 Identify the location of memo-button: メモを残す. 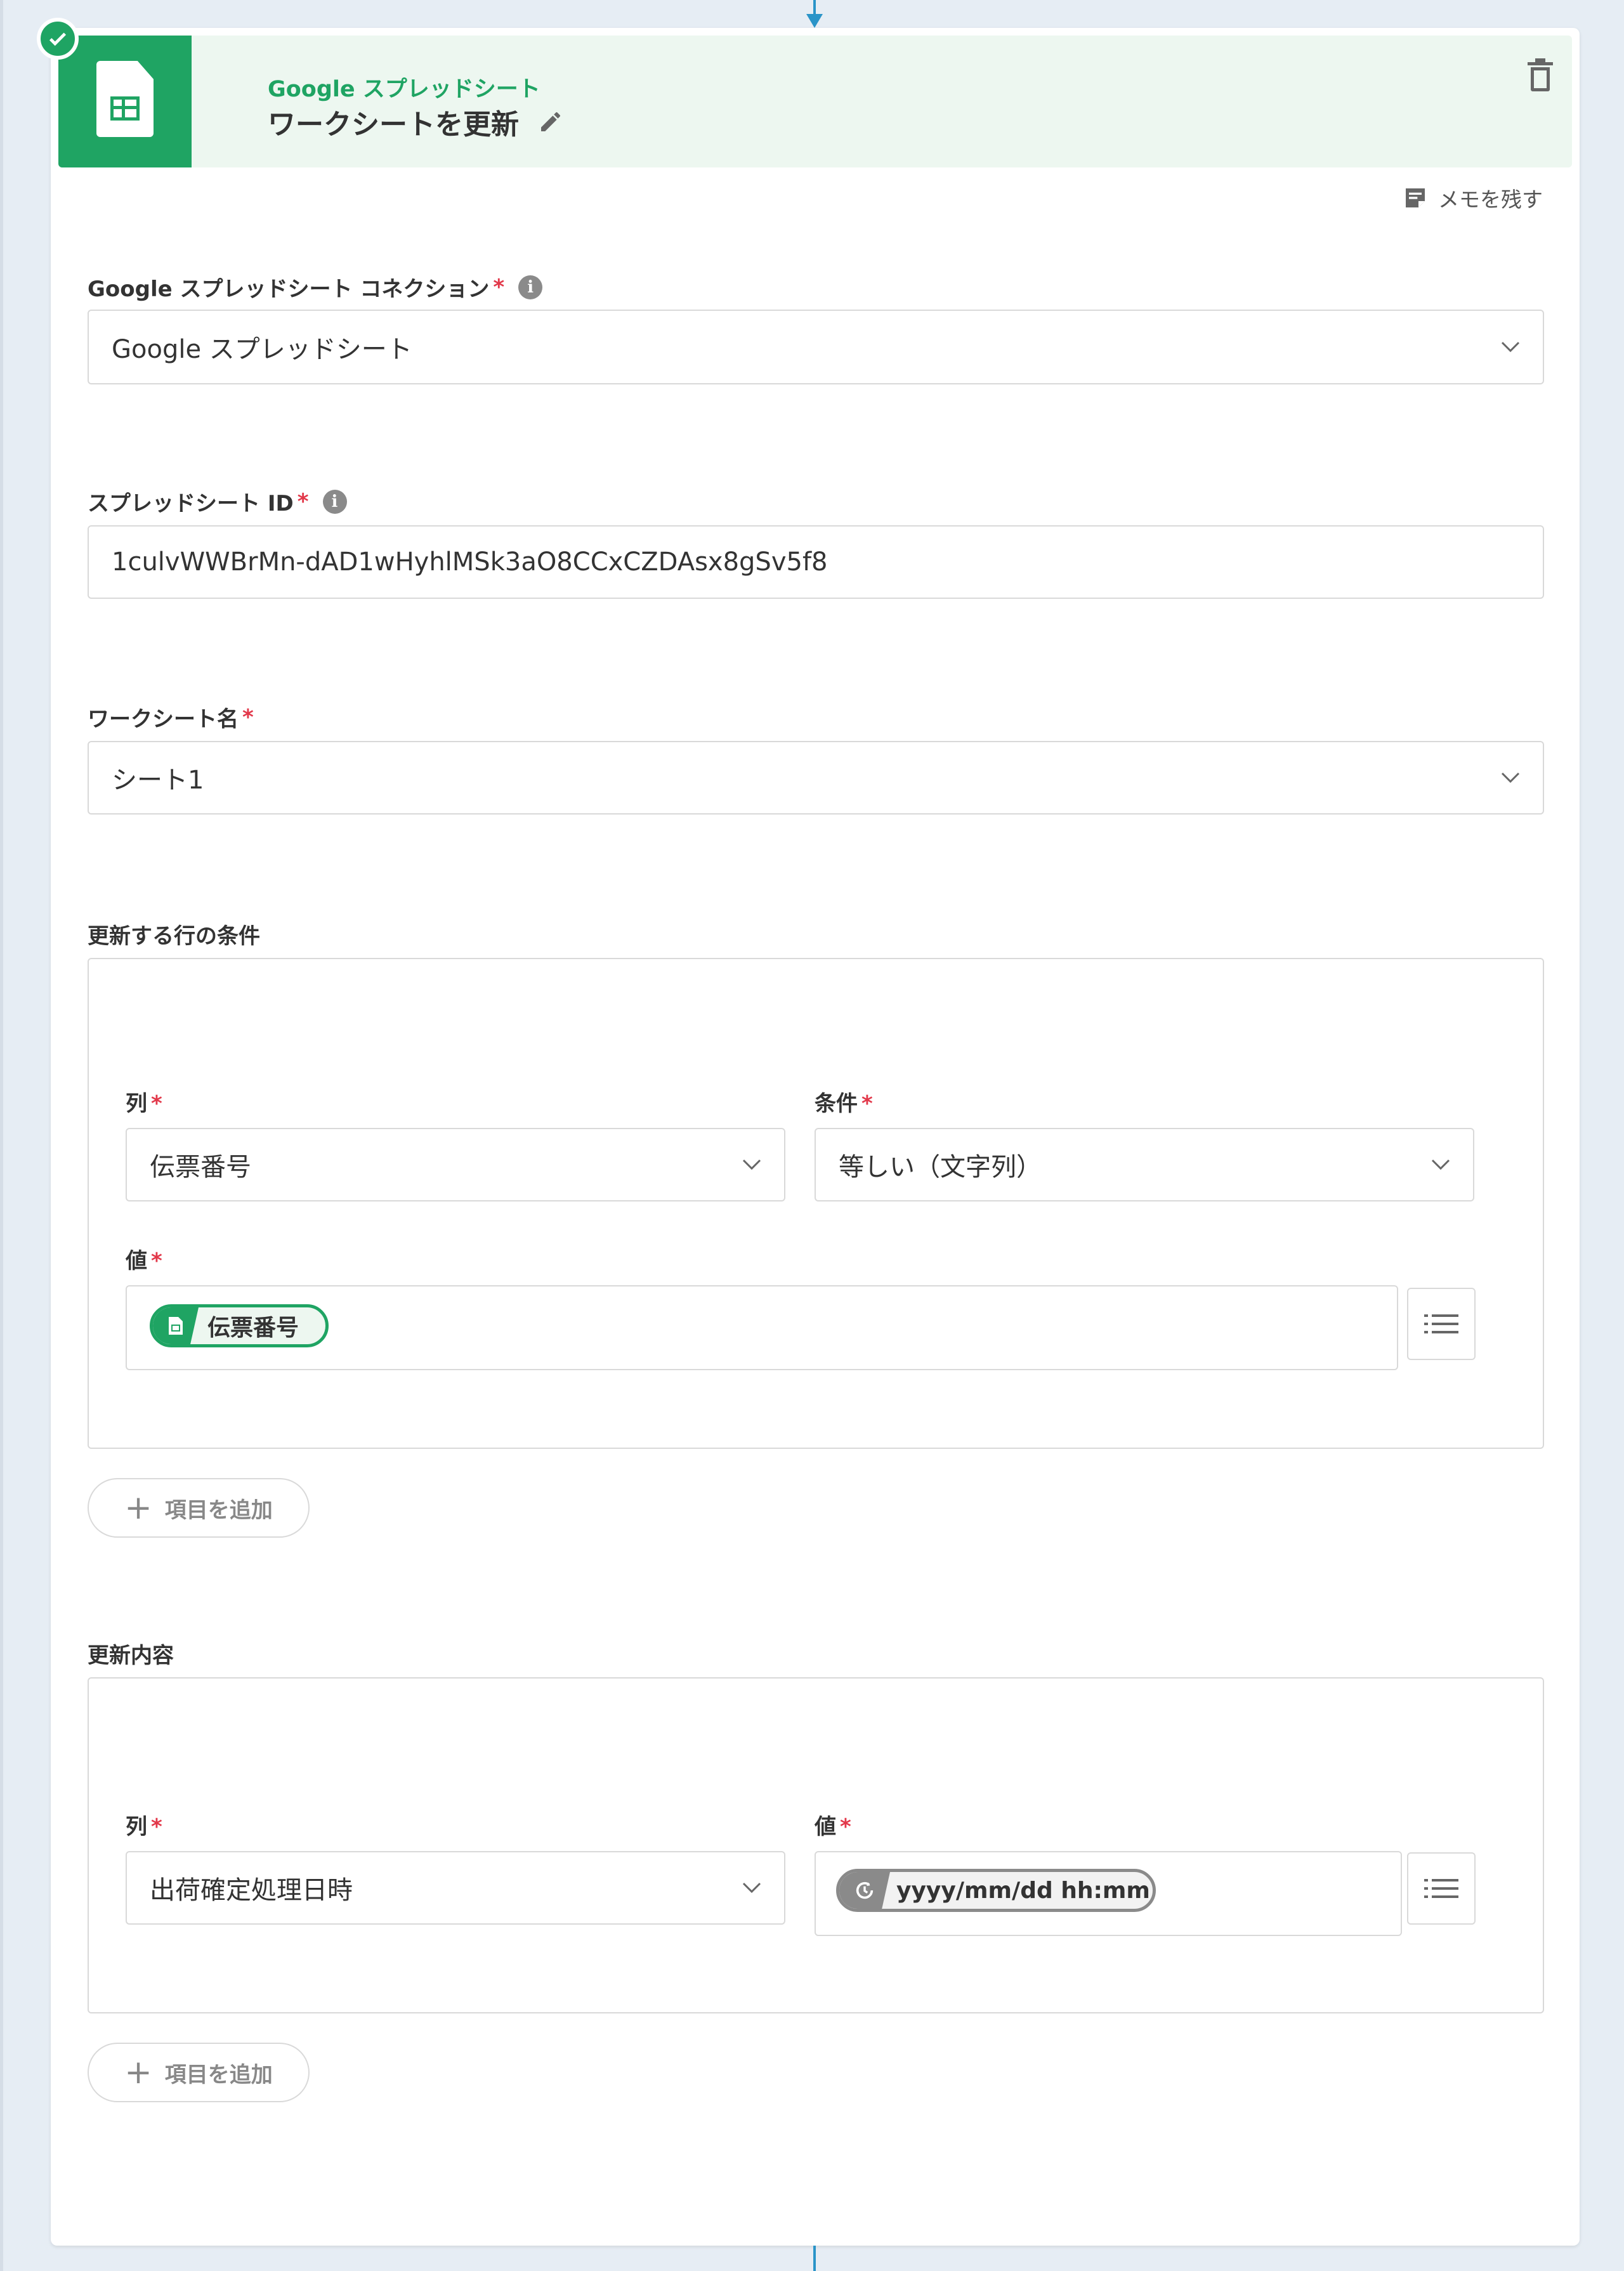
(1473, 198).